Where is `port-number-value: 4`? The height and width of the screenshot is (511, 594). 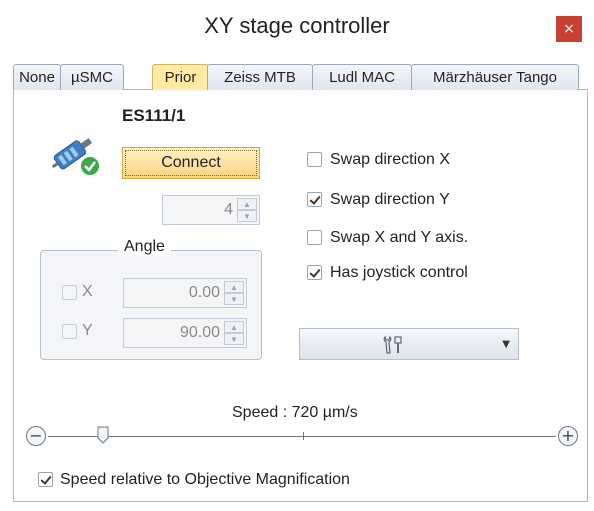 port-number-value: 4 is located at coordinates (228, 209).